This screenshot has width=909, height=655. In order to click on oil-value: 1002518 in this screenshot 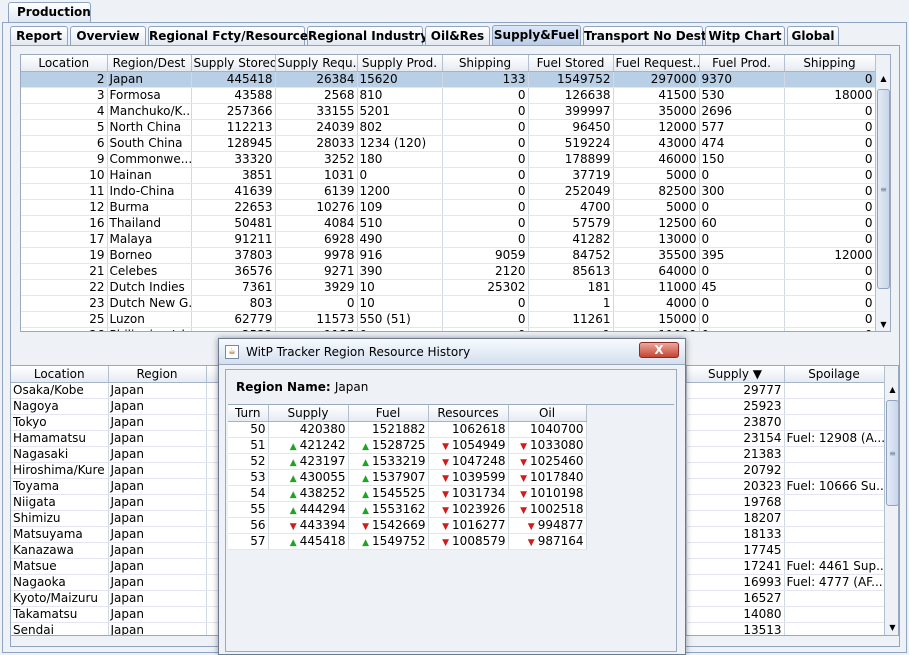, I will do `click(557, 509)`.